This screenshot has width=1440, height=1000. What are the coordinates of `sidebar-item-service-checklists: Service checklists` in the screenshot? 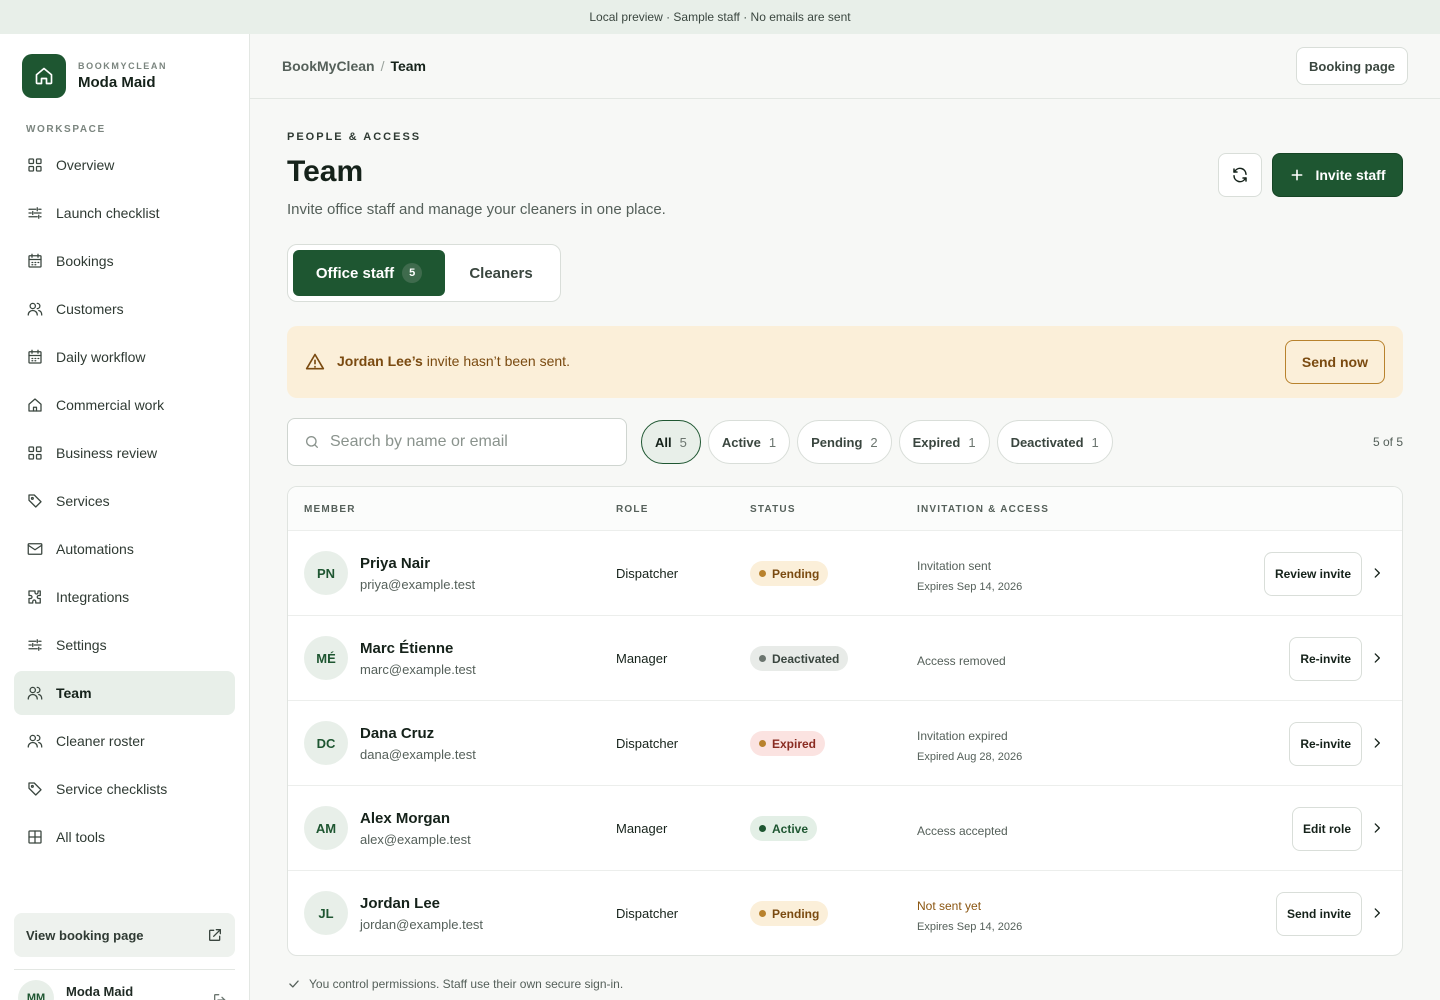 It's located at (124, 789).